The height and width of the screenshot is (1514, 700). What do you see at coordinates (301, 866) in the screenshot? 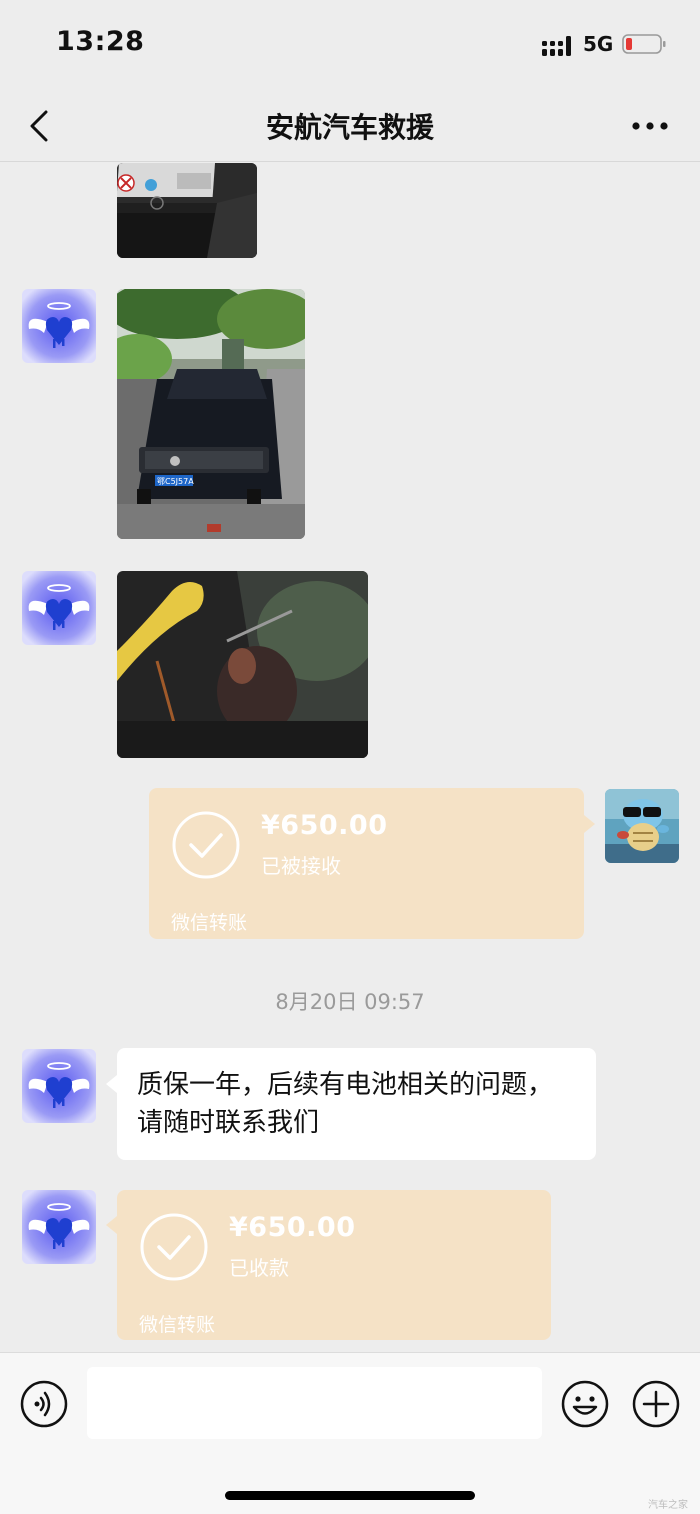
I see `transfer-status: 已被接收` at bounding box center [301, 866].